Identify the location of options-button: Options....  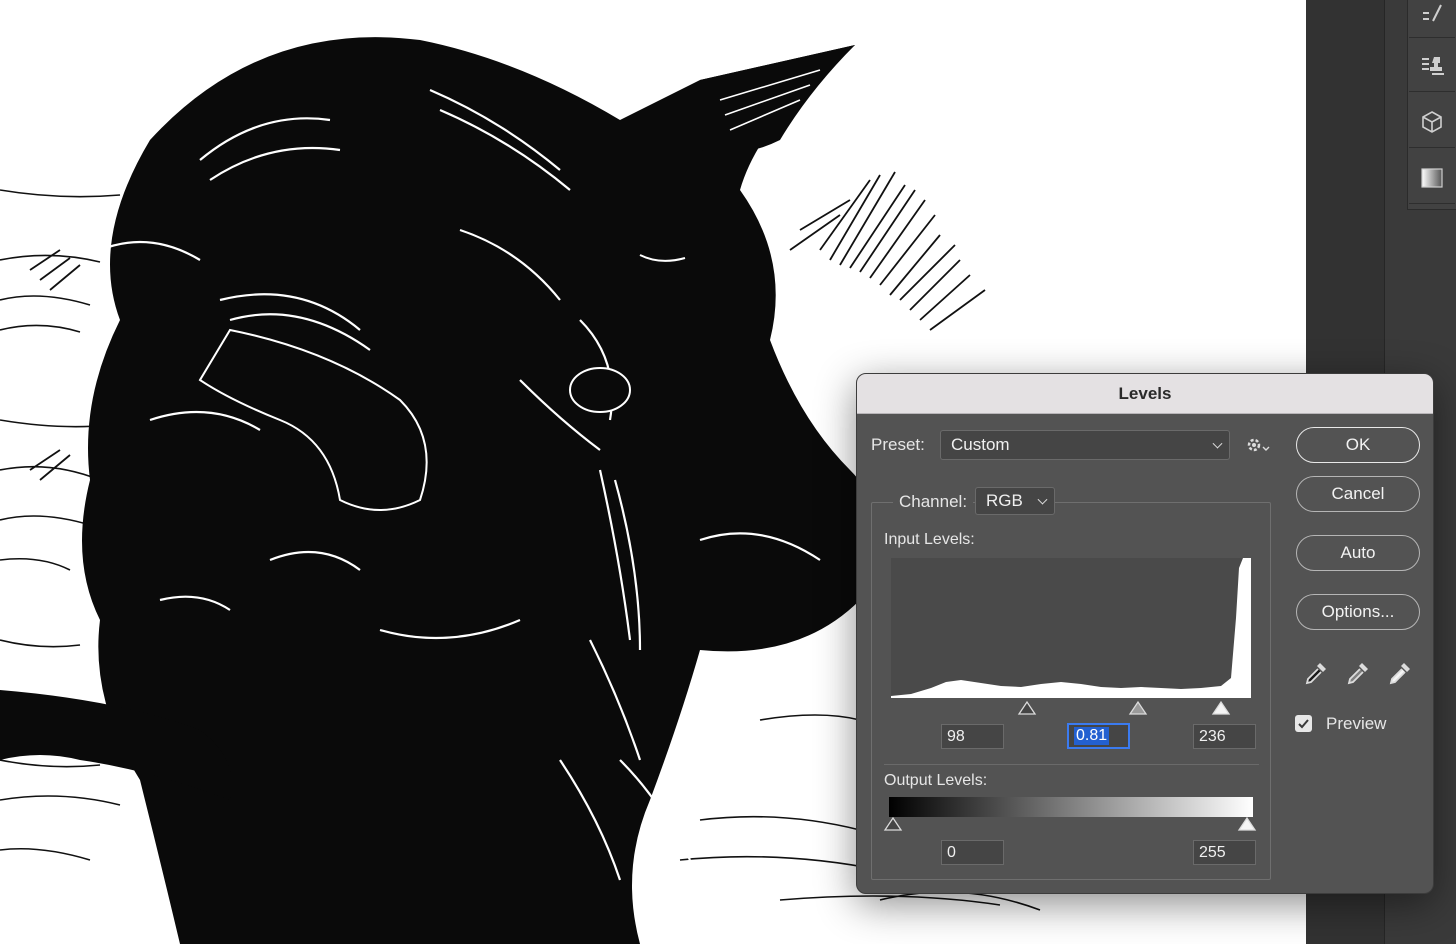
(1358, 612).